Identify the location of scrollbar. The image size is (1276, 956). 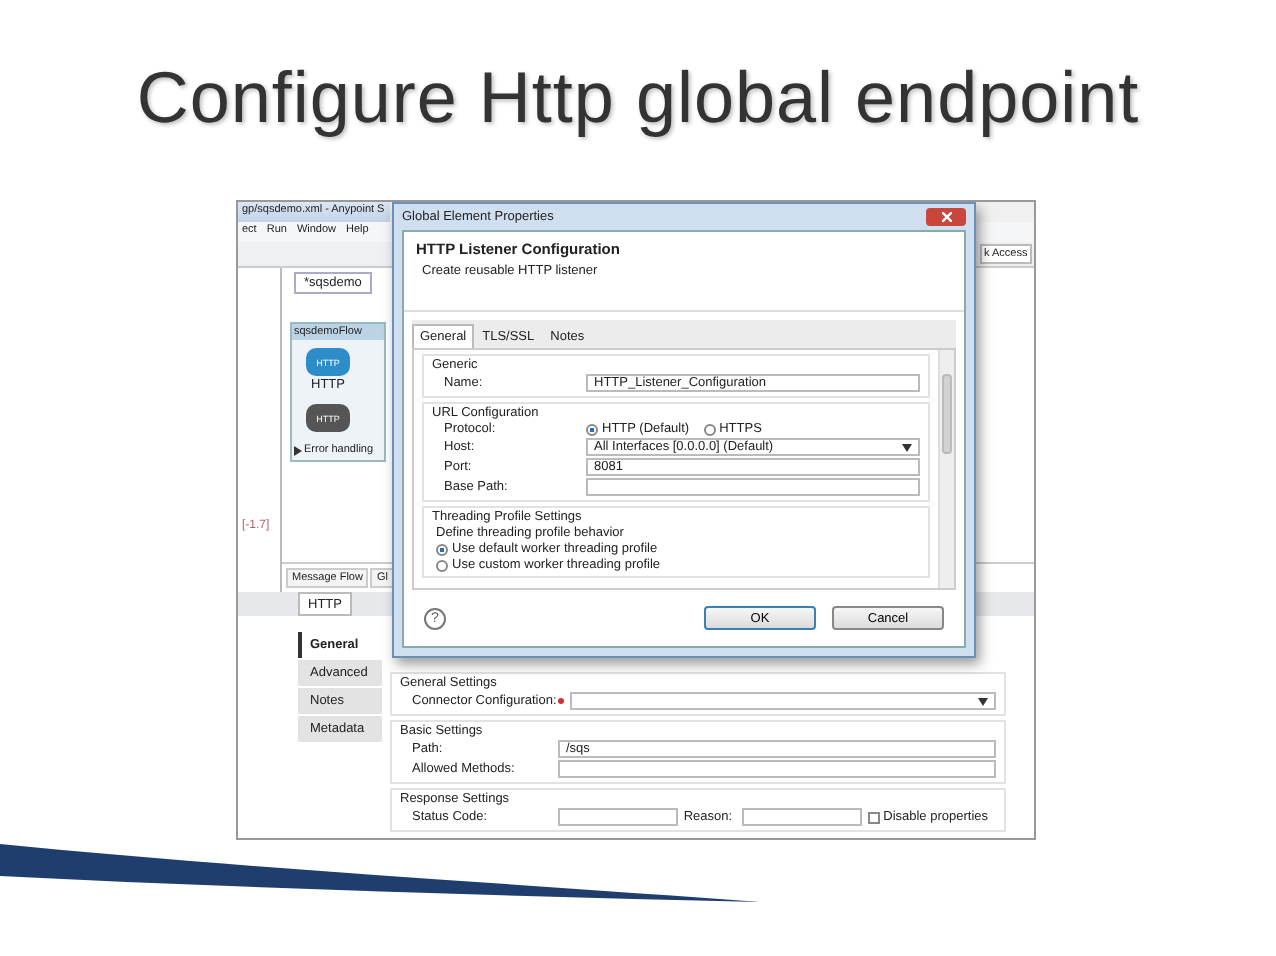
(946, 469).